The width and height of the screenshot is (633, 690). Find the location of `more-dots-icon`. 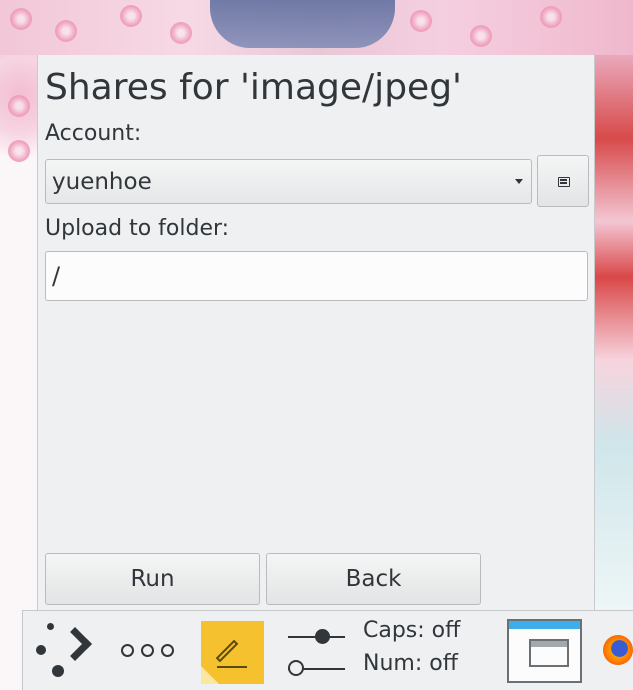

more-dots-icon is located at coordinates (149, 651).